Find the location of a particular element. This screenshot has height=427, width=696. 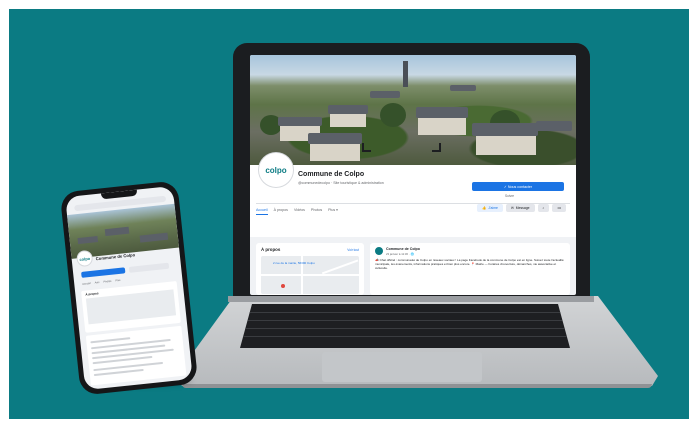

tab-photos: Photos is located at coordinates (316, 211).